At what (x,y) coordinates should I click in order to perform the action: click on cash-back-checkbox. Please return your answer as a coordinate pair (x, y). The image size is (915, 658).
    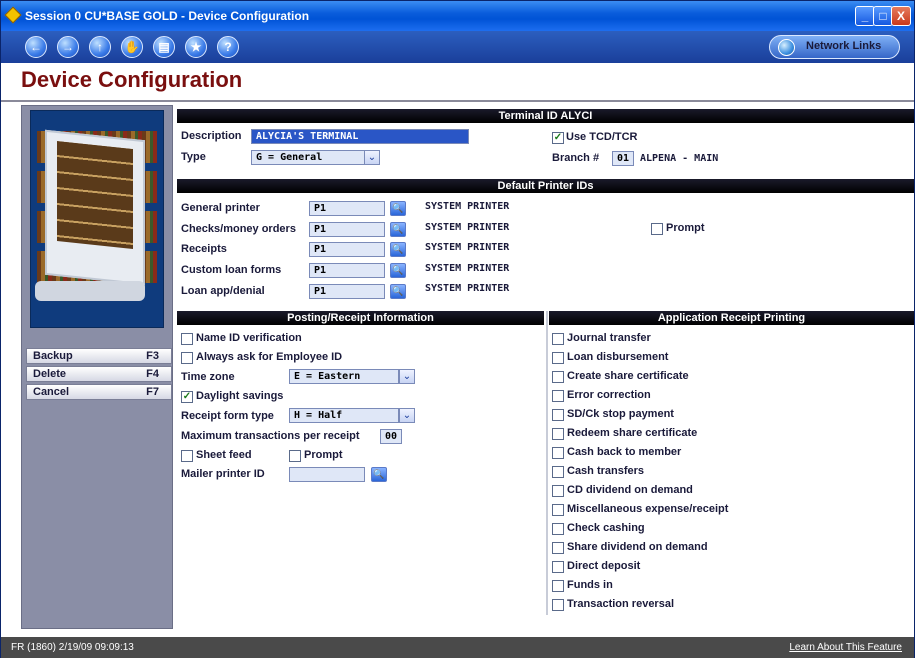
    Looking at the image, I should click on (558, 453).